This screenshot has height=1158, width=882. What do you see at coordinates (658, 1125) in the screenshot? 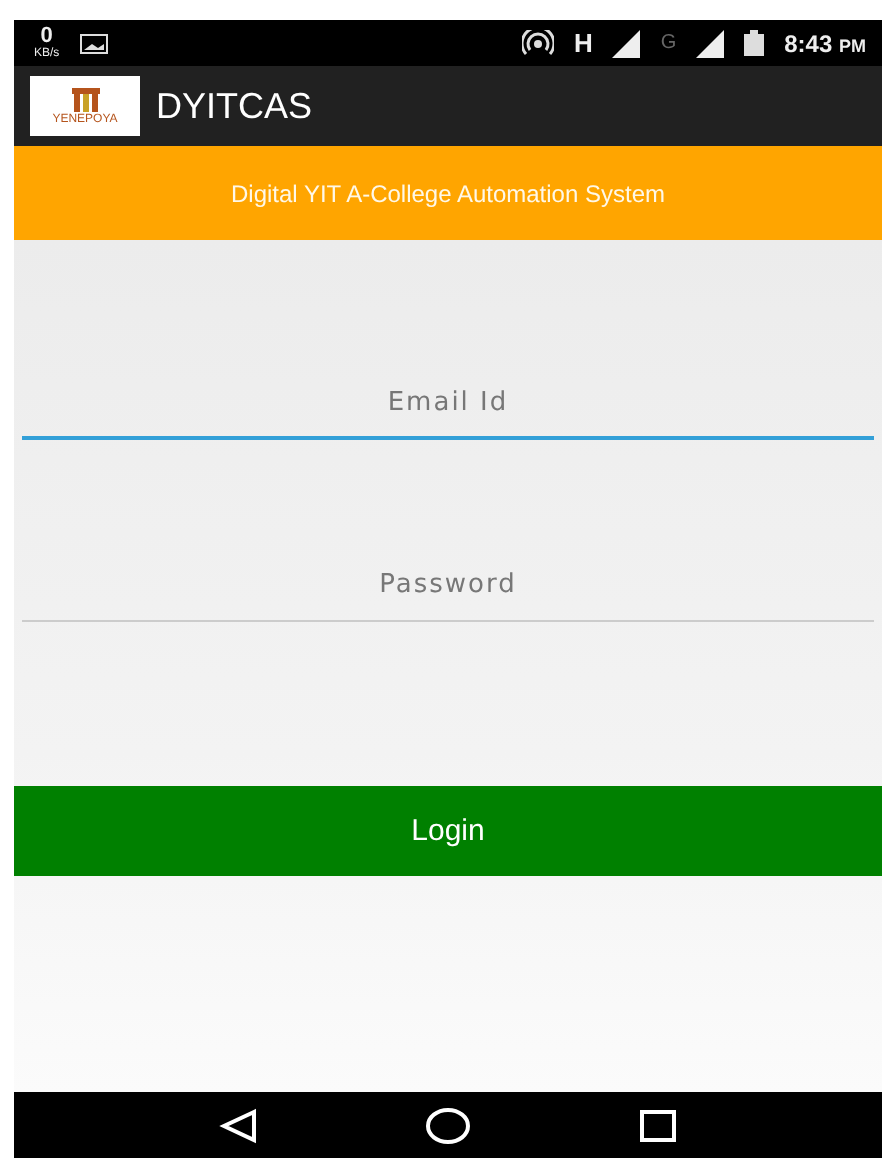
I see `recent-apps-icon` at bounding box center [658, 1125].